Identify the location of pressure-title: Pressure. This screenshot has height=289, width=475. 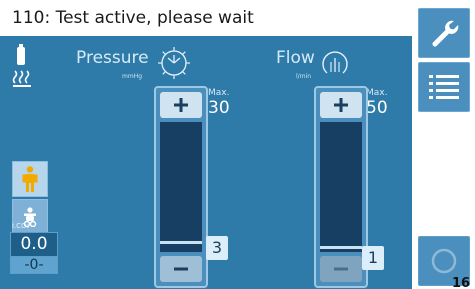
(112, 58).